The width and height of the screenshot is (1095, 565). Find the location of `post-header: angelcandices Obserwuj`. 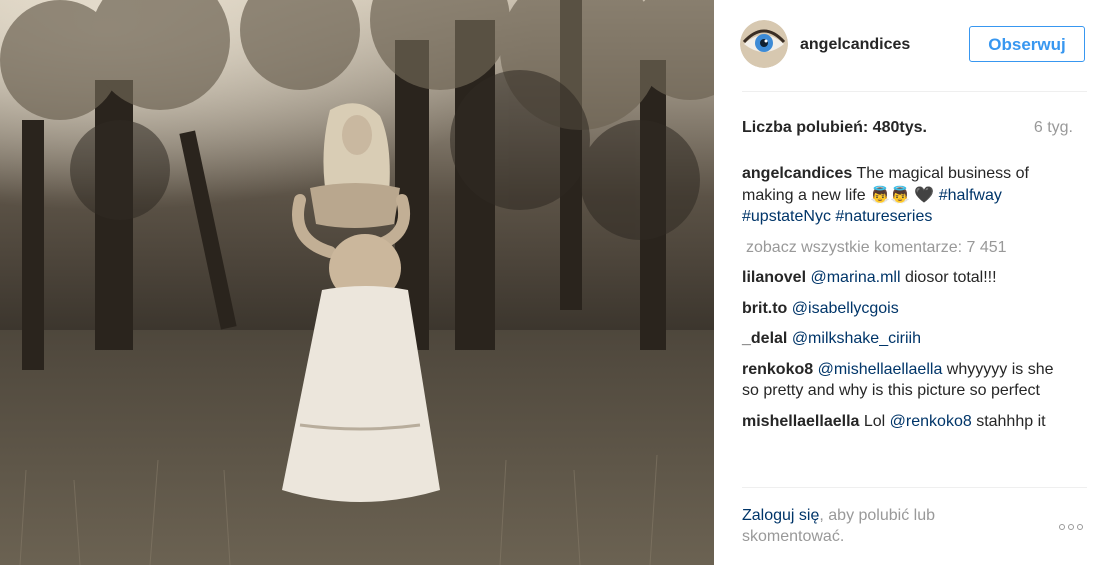

post-header: angelcandices Obserwuj is located at coordinates (913, 45).